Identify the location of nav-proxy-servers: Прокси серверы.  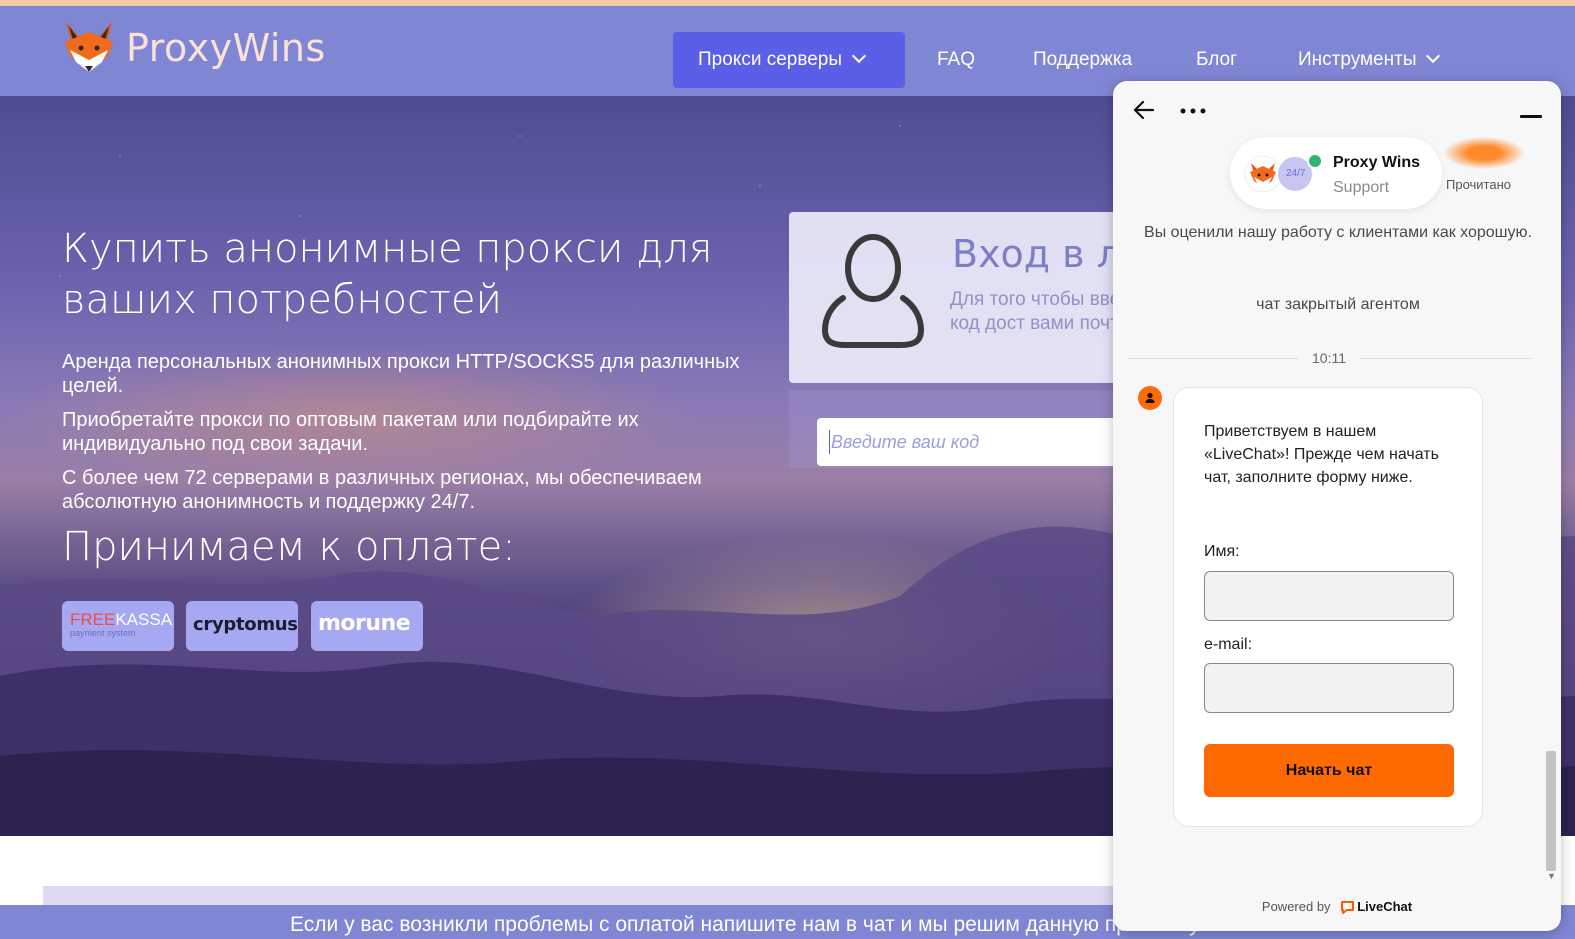
(789, 60).